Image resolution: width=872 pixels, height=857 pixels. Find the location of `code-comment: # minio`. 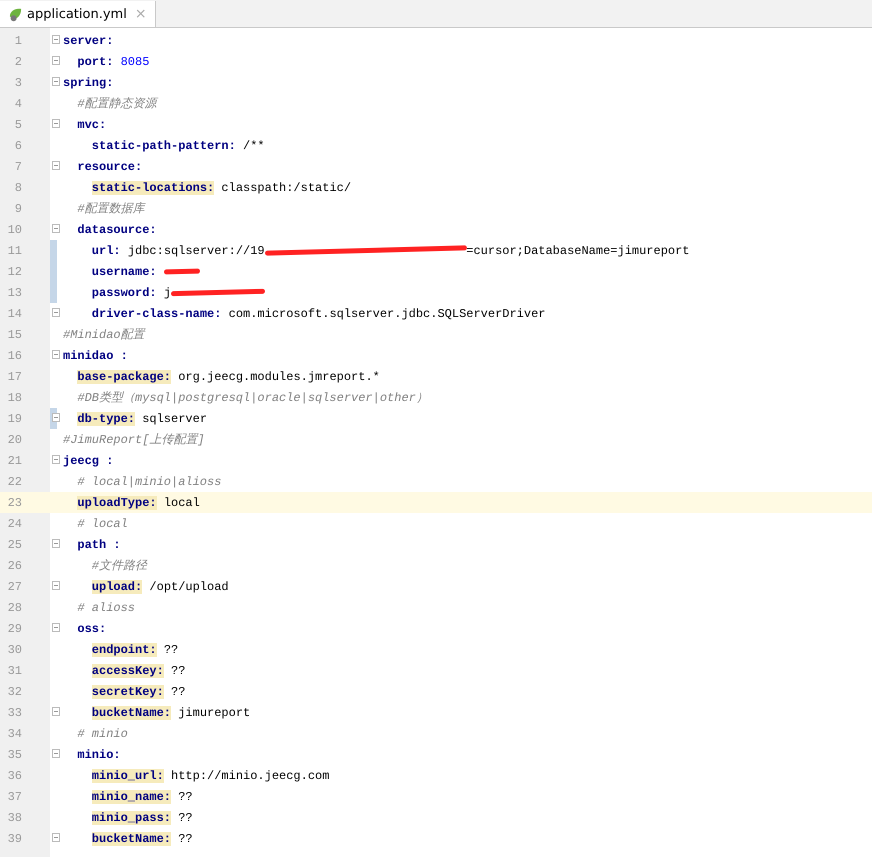

code-comment: # minio is located at coordinates (102, 733).